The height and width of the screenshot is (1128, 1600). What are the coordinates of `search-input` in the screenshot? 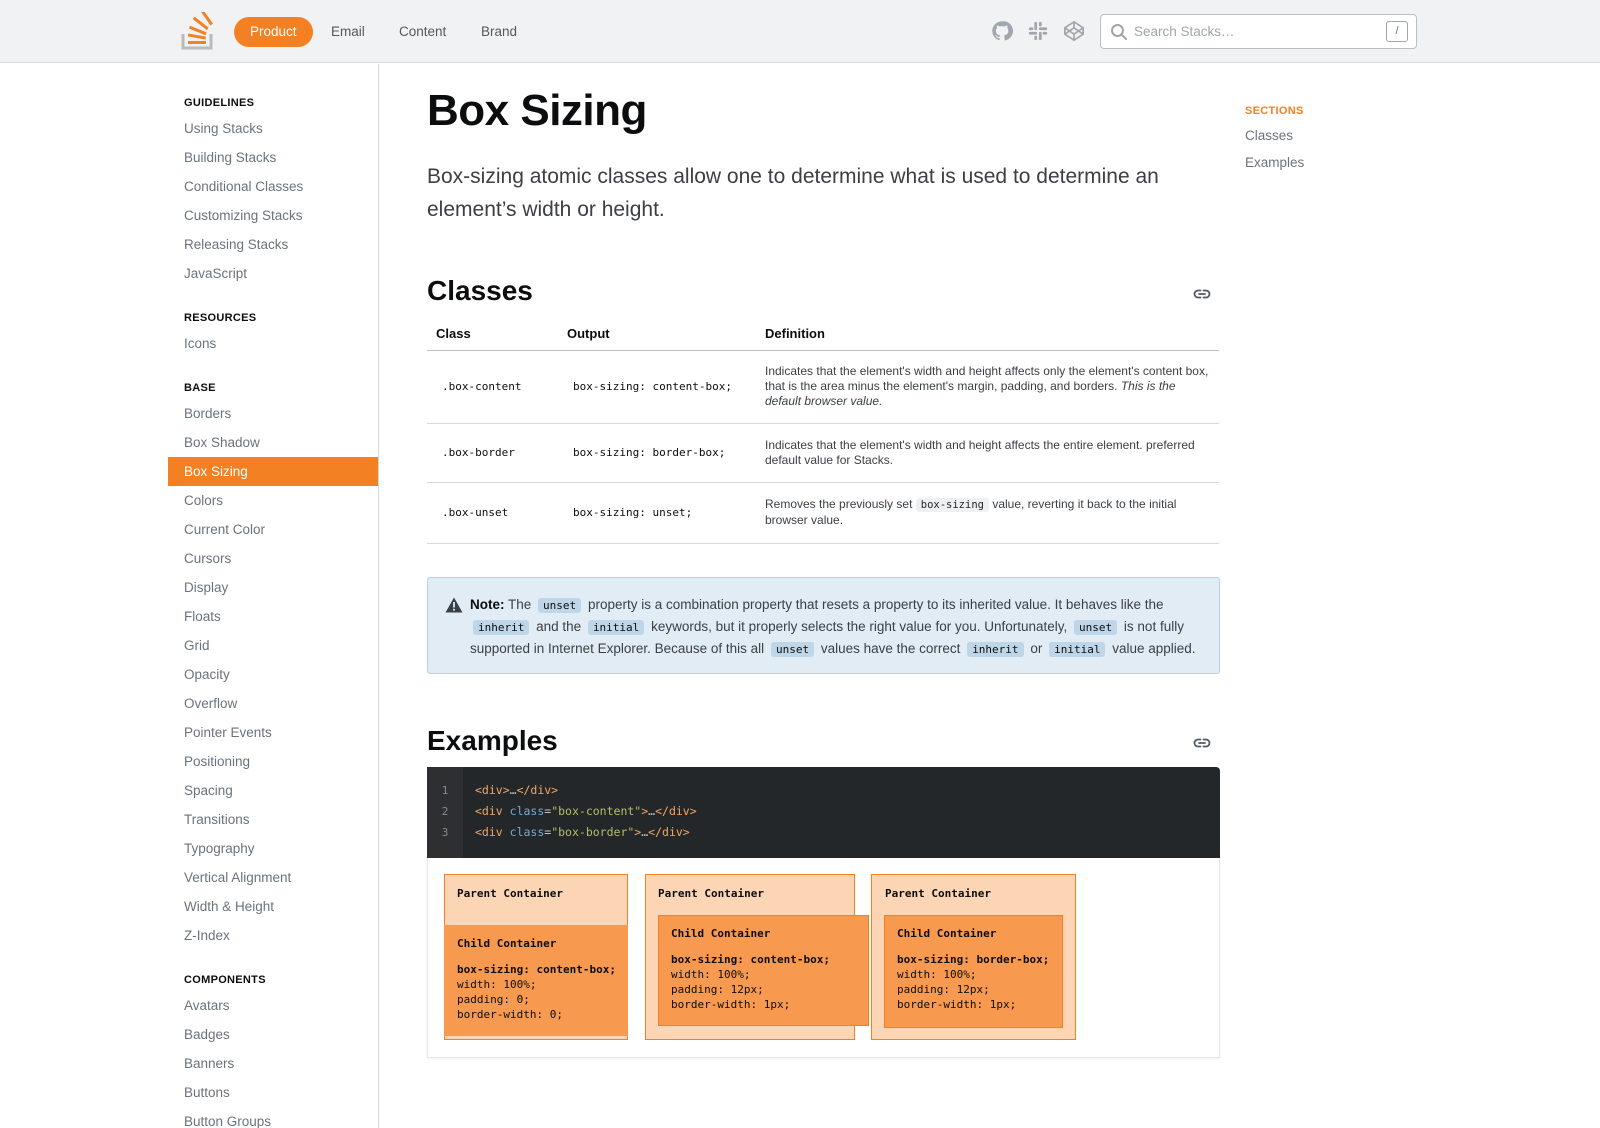 It's located at (1254, 31).